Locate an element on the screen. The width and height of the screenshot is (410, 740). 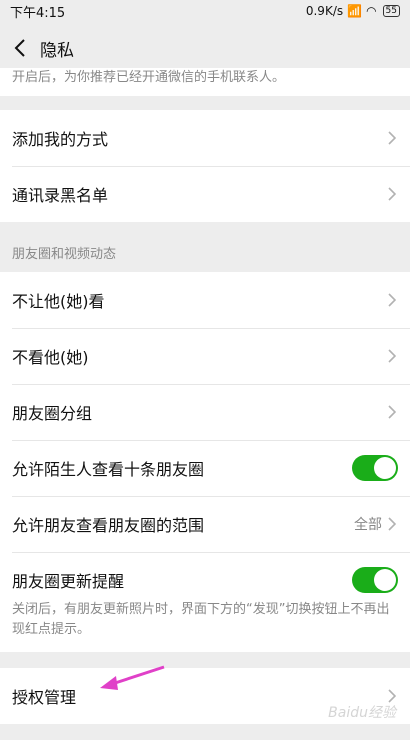
network-speed: 0.9K/s is located at coordinates (324, 11).